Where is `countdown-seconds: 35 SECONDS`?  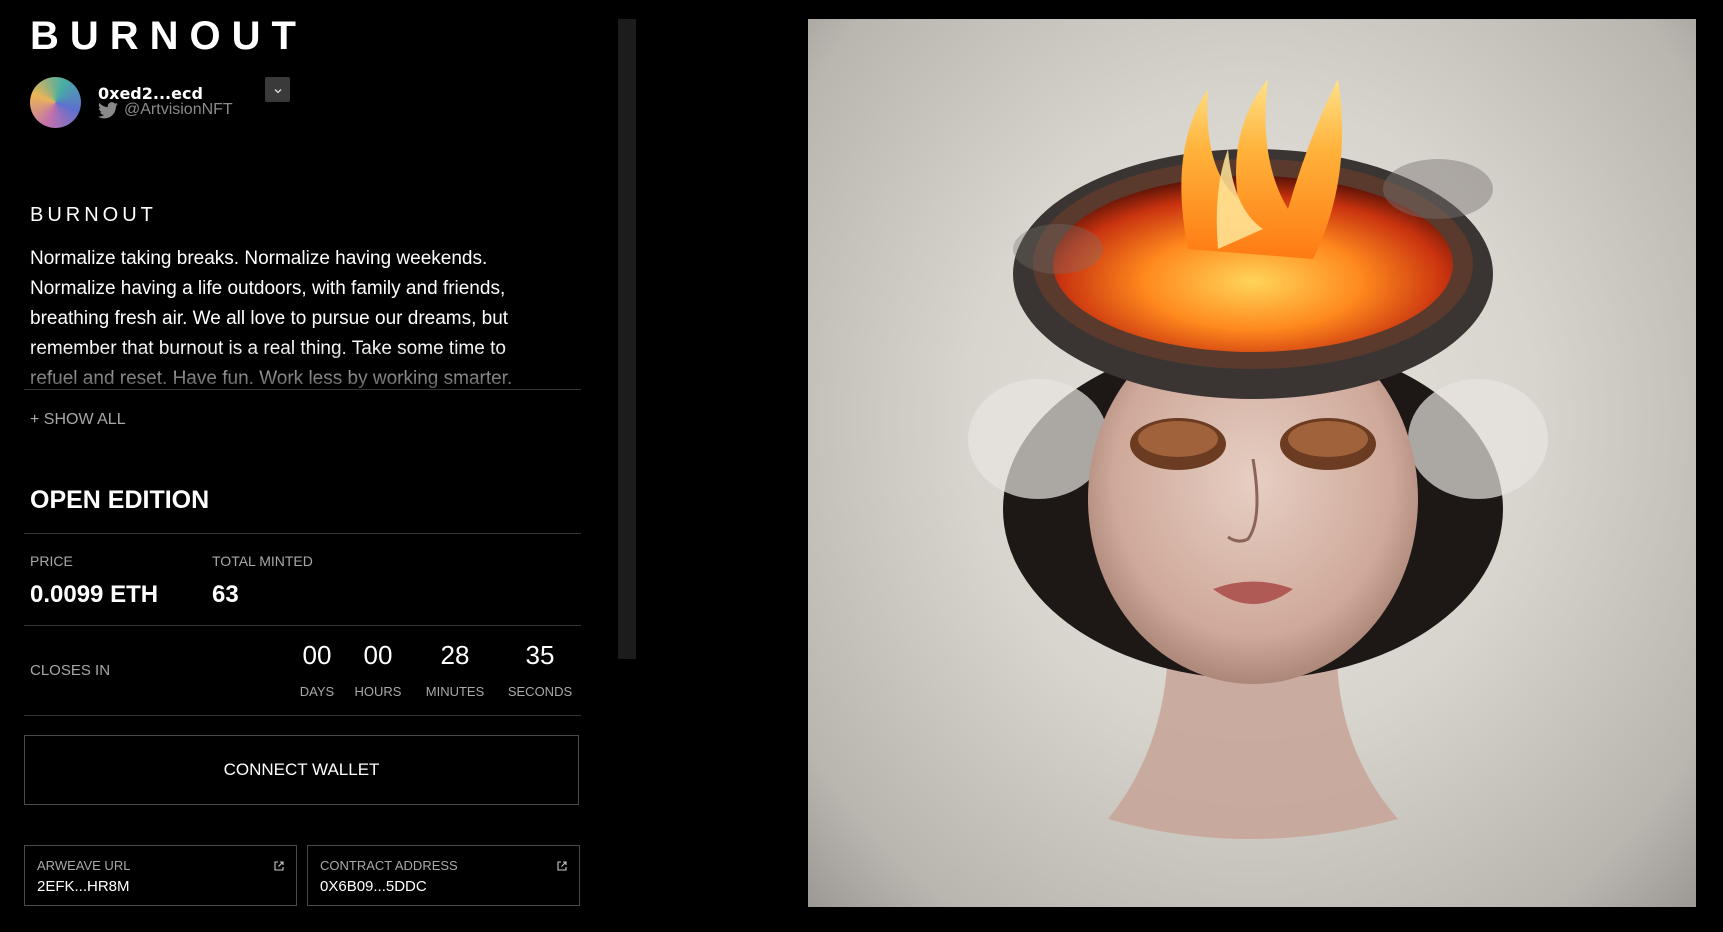 countdown-seconds: 35 SECONDS is located at coordinates (540, 669).